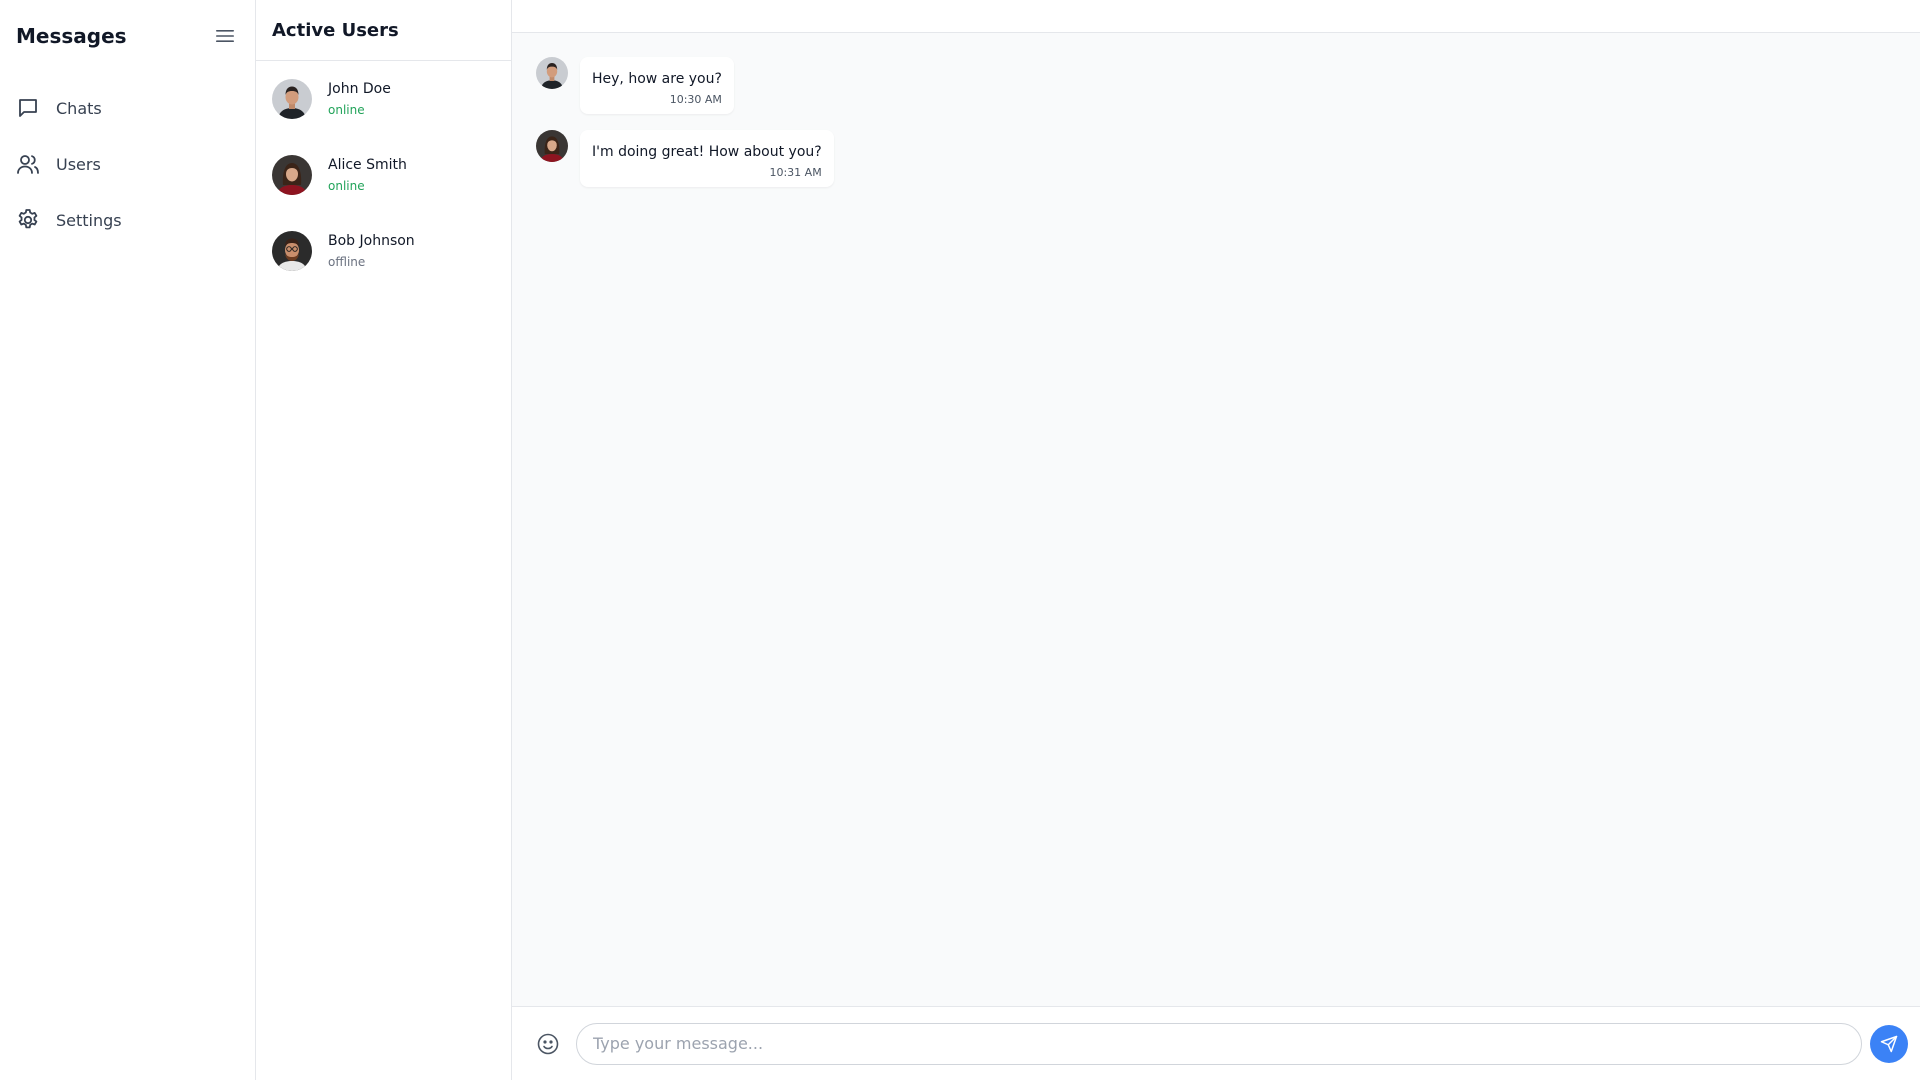 The width and height of the screenshot is (1920, 1080). I want to click on chat-header, so click(1216, 16).